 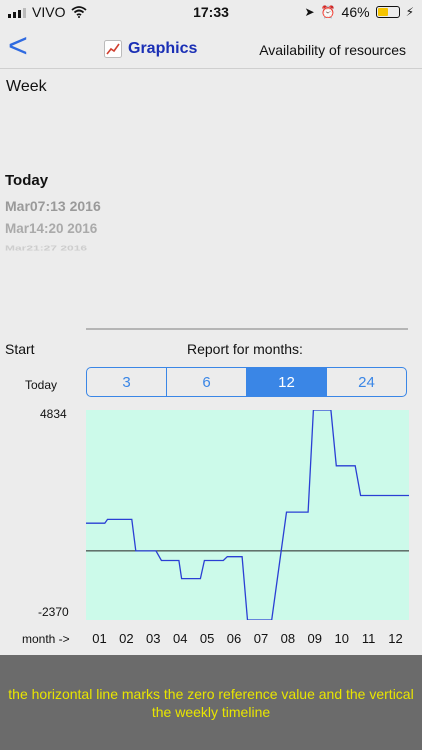 What do you see at coordinates (207, 638) in the screenshot?
I see `month-tick-label: 05` at bounding box center [207, 638].